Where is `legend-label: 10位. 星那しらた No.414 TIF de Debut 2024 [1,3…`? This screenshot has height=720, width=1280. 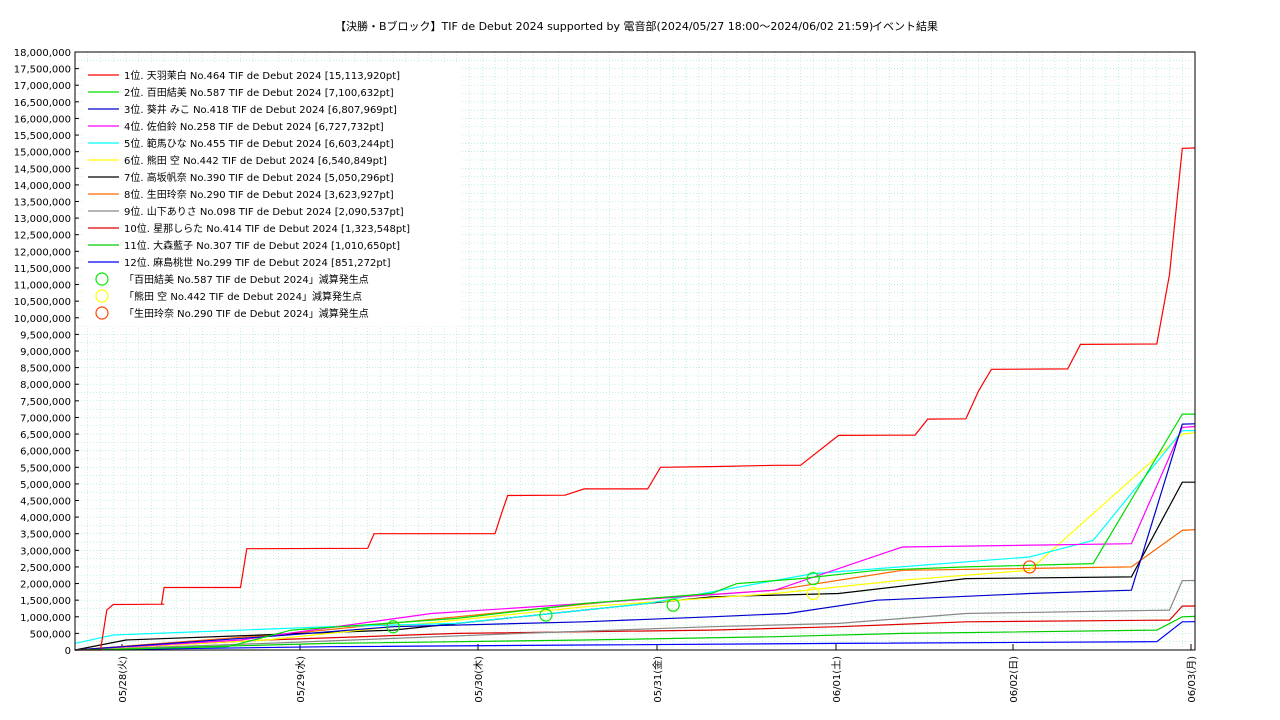
legend-label: 10位. 星那しらた No.414 TIF de Debut 2024 [1,3… is located at coordinates (267, 228).